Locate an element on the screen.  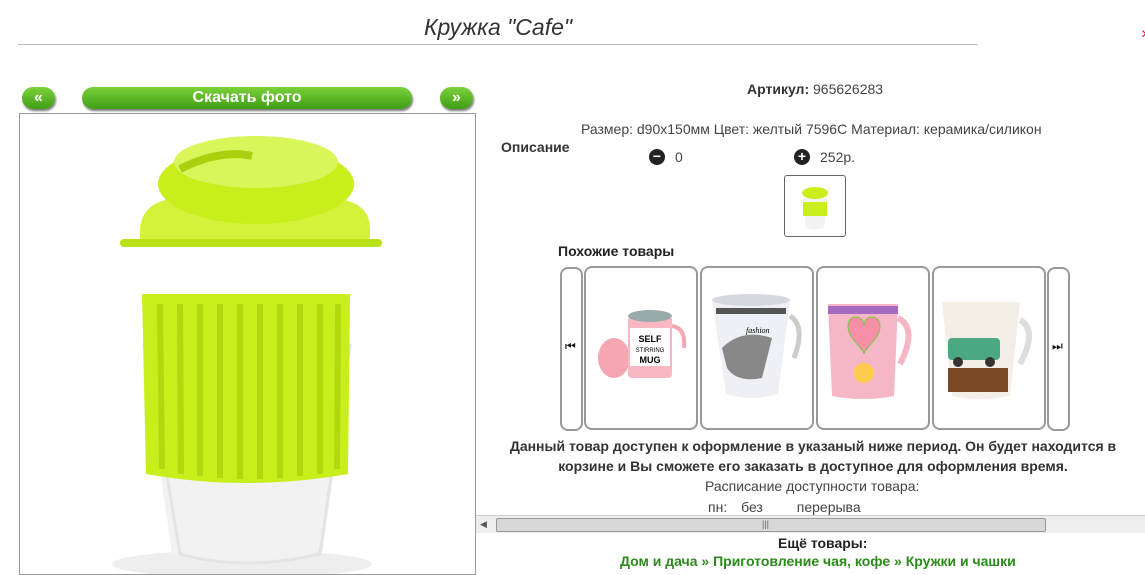
title-divider is located at coordinates (498, 44).